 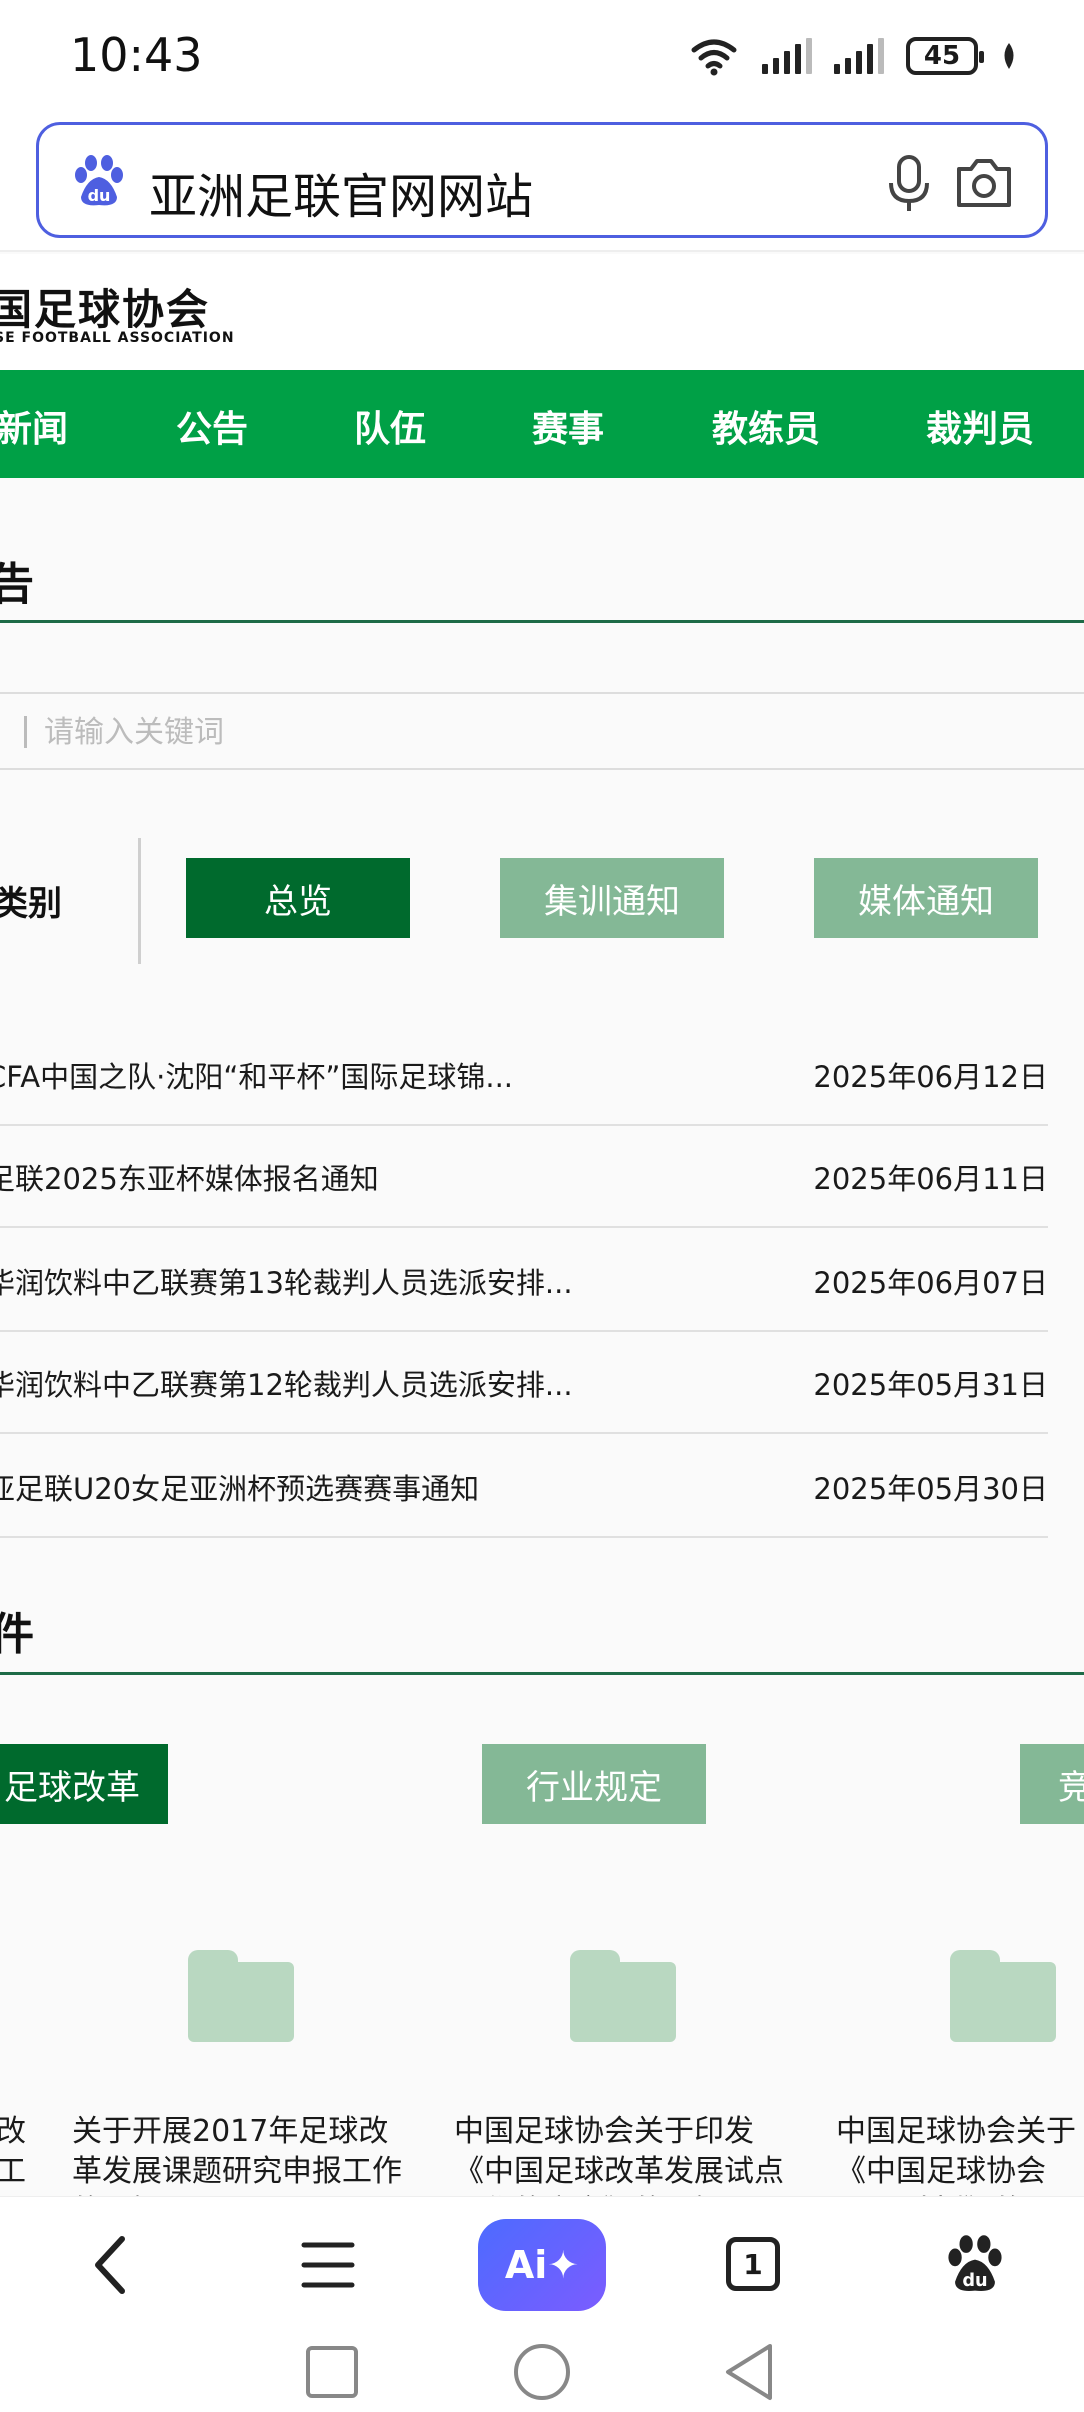 What do you see at coordinates (787, 56) in the screenshot?
I see `signal-icon` at bounding box center [787, 56].